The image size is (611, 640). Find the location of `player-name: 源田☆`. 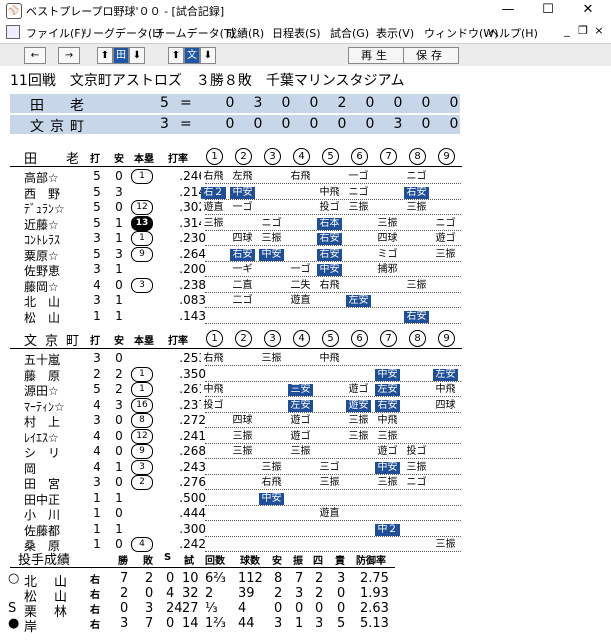

player-name: 源田☆ is located at coordinates (49, 390).